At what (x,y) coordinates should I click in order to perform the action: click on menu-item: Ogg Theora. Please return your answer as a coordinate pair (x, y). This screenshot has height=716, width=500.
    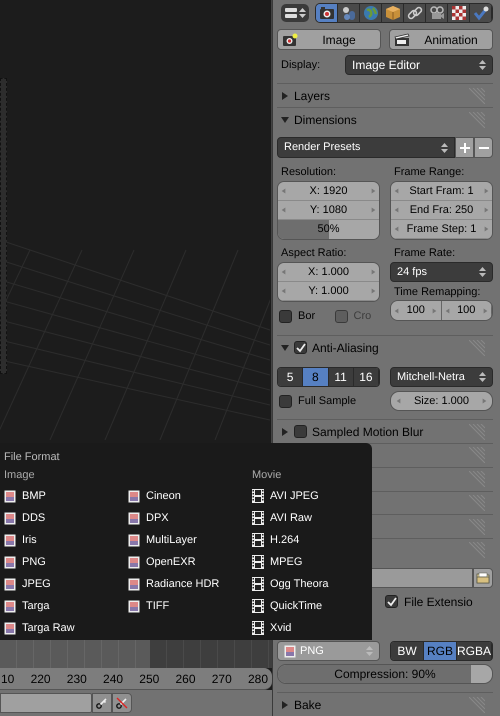
    Looking at the image, I should click on (310, 584).